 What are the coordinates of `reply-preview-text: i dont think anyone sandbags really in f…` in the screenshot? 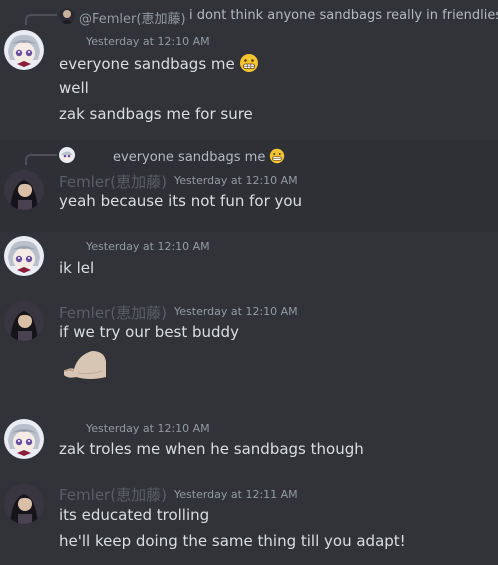 It's located at (343, 15).